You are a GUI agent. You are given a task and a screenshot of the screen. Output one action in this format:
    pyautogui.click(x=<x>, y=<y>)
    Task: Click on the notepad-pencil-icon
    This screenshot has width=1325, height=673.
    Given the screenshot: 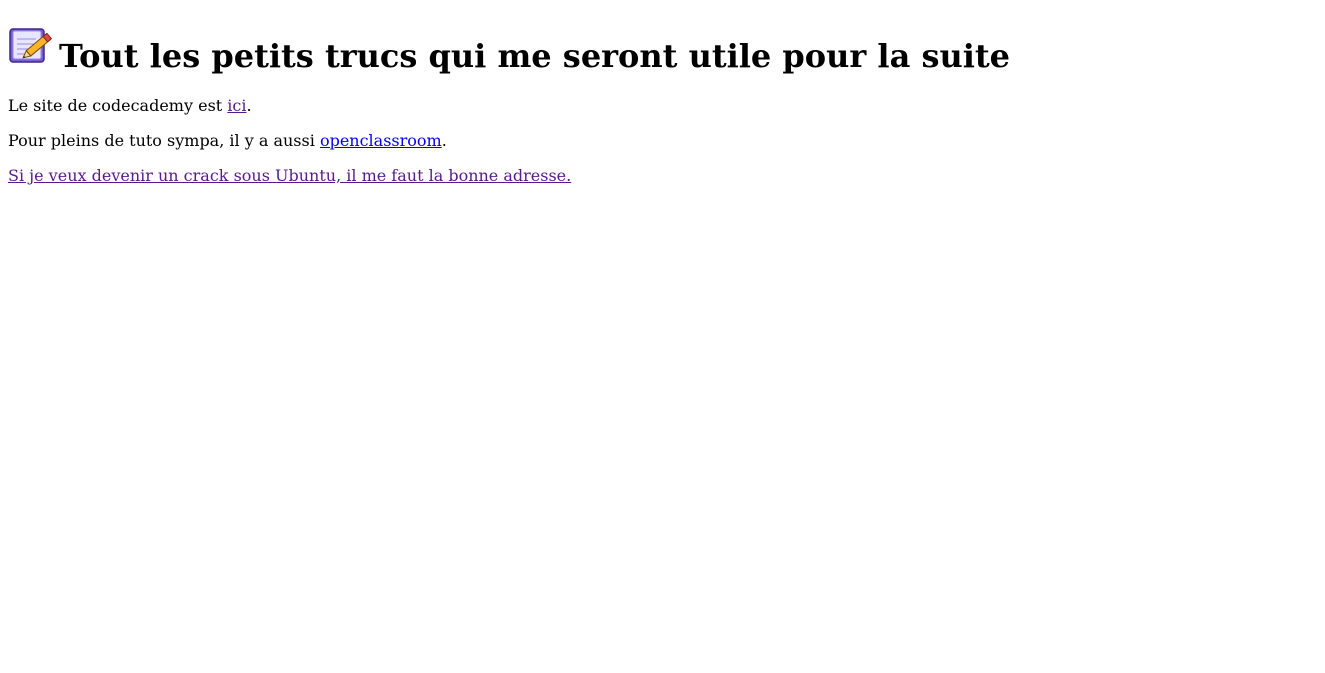 What is the action you would take?
    pyautogui.click(x=33, y=46)
    